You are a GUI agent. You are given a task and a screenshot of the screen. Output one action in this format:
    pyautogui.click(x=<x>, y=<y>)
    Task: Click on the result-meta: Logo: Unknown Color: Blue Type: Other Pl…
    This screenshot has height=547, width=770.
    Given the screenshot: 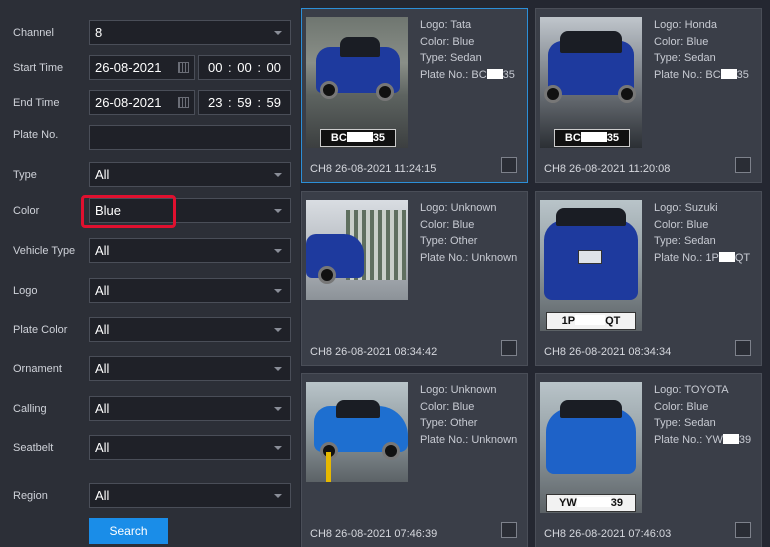 What is the action you would take?
    pyautogui.click(x=468, y=415)
    